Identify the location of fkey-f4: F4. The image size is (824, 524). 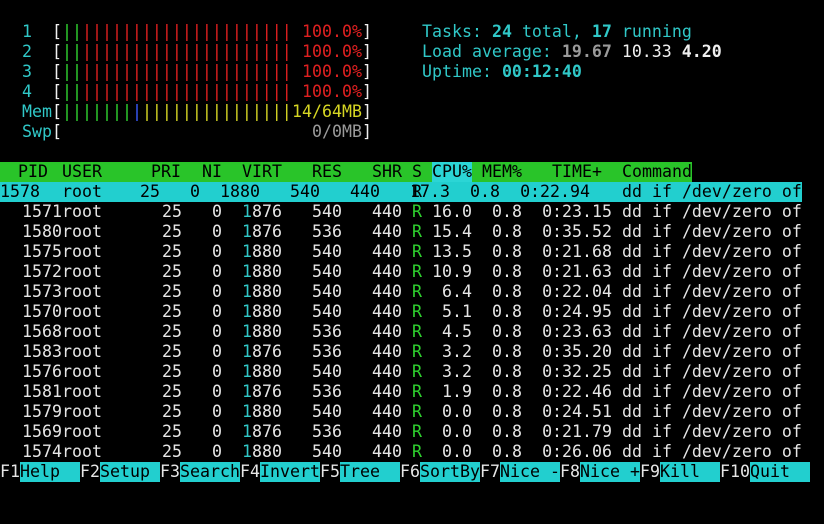
(250, 472).